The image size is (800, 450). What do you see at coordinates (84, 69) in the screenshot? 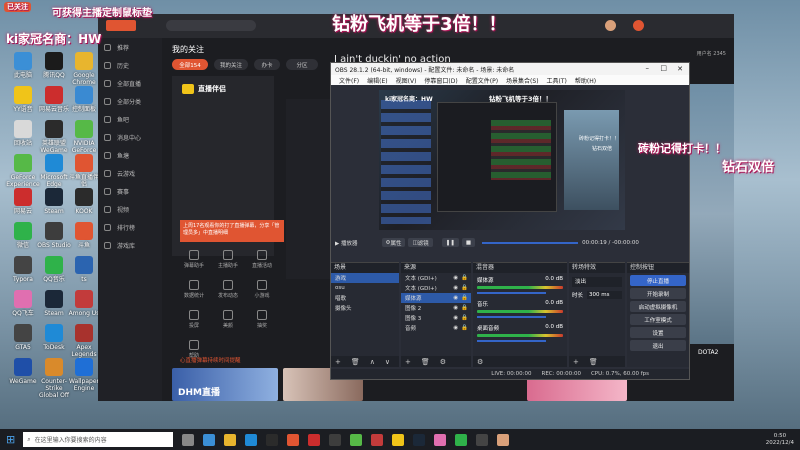
I see `desktop-icon: Google Chrome` at bounding box center [84, 69].